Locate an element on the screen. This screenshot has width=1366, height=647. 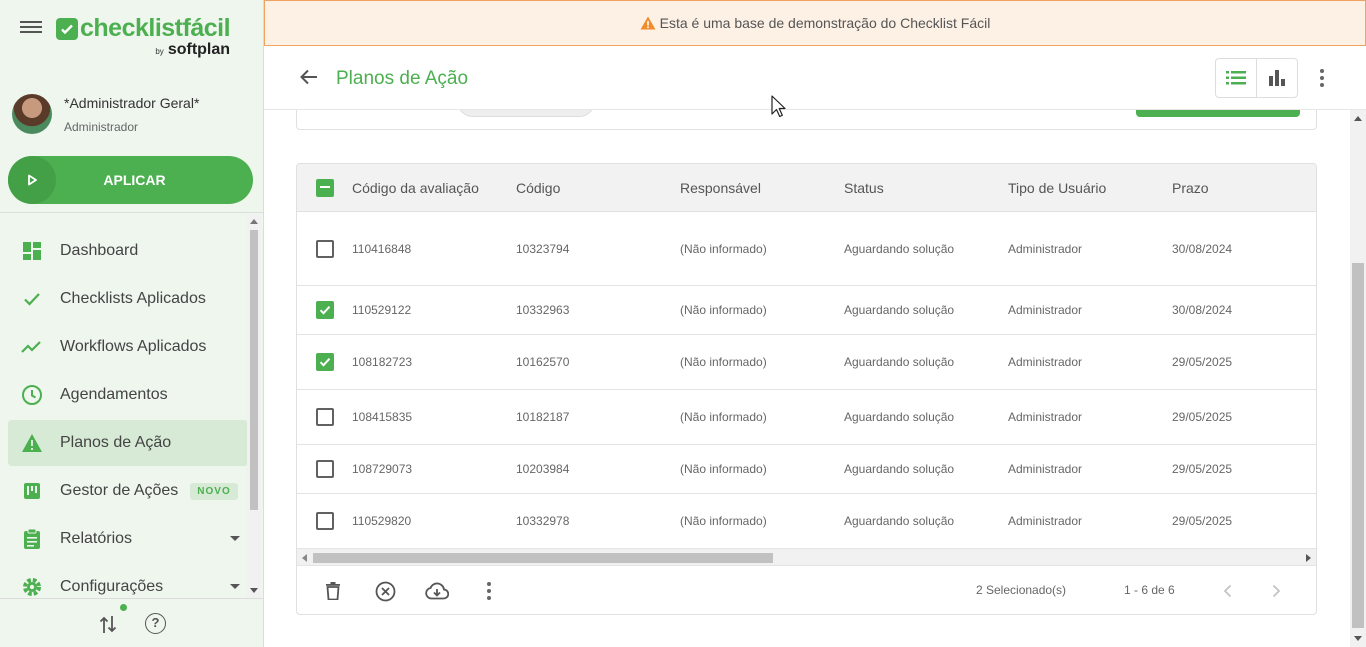
cell-evaluation-code: 108415835 is located at coordinates (382, 417).